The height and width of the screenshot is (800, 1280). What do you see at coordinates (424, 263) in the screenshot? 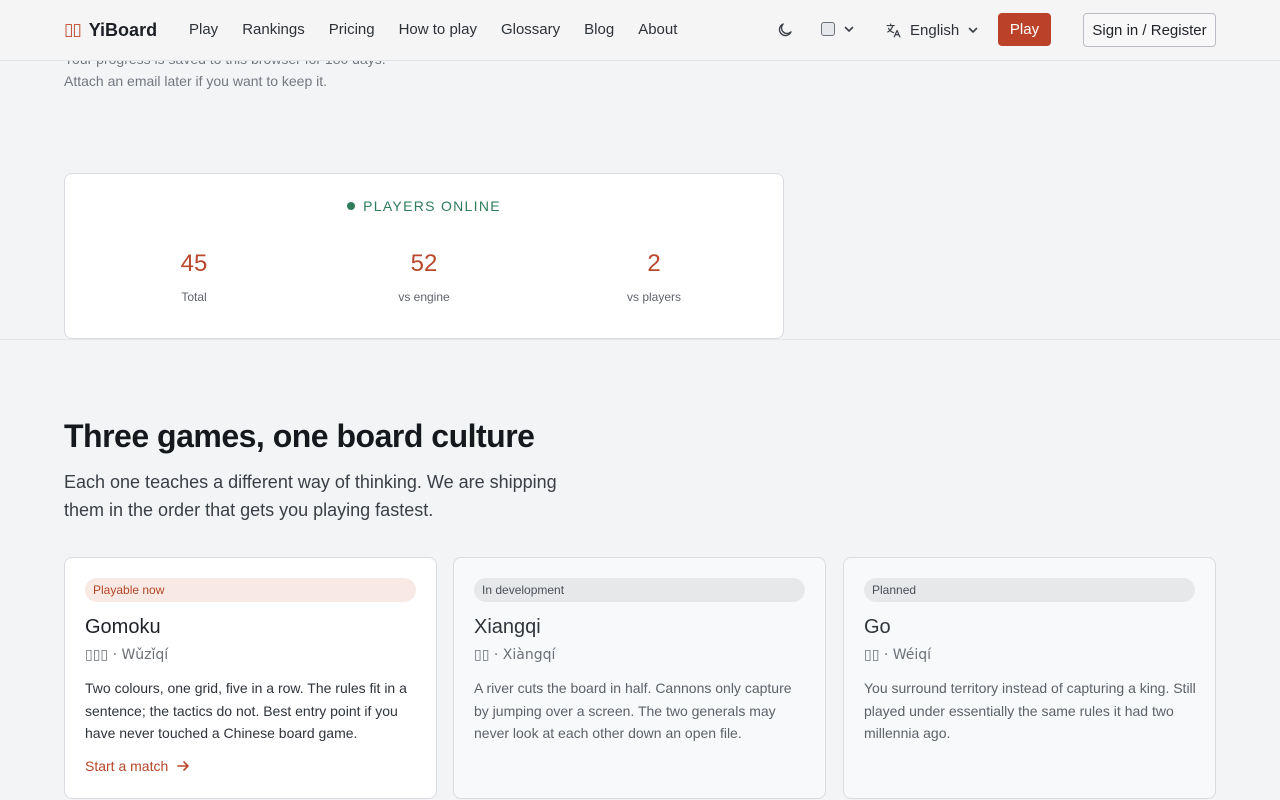
I see `stat-value: 52` at bounding box center [424, 263].